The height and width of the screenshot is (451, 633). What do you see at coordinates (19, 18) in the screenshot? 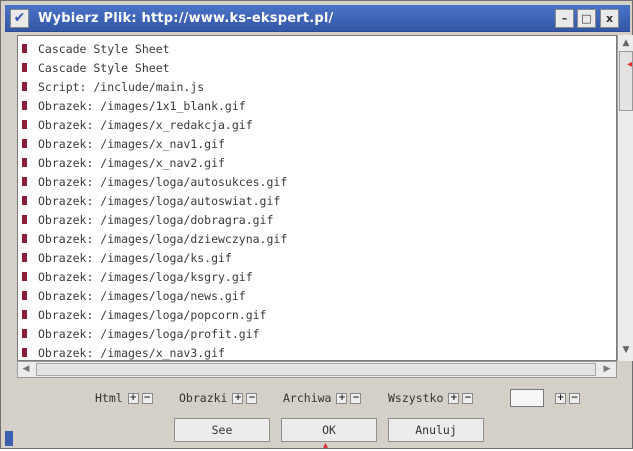
I see `window-menu-icon: ✔` at bounding box center [19, 18].